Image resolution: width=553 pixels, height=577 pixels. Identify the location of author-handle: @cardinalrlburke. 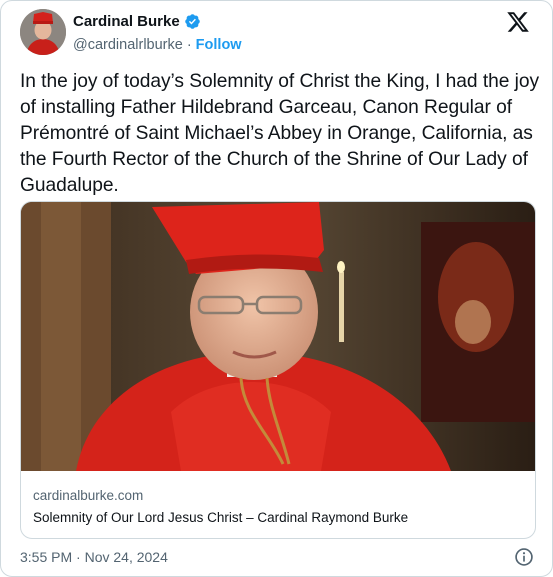
(128, 45).